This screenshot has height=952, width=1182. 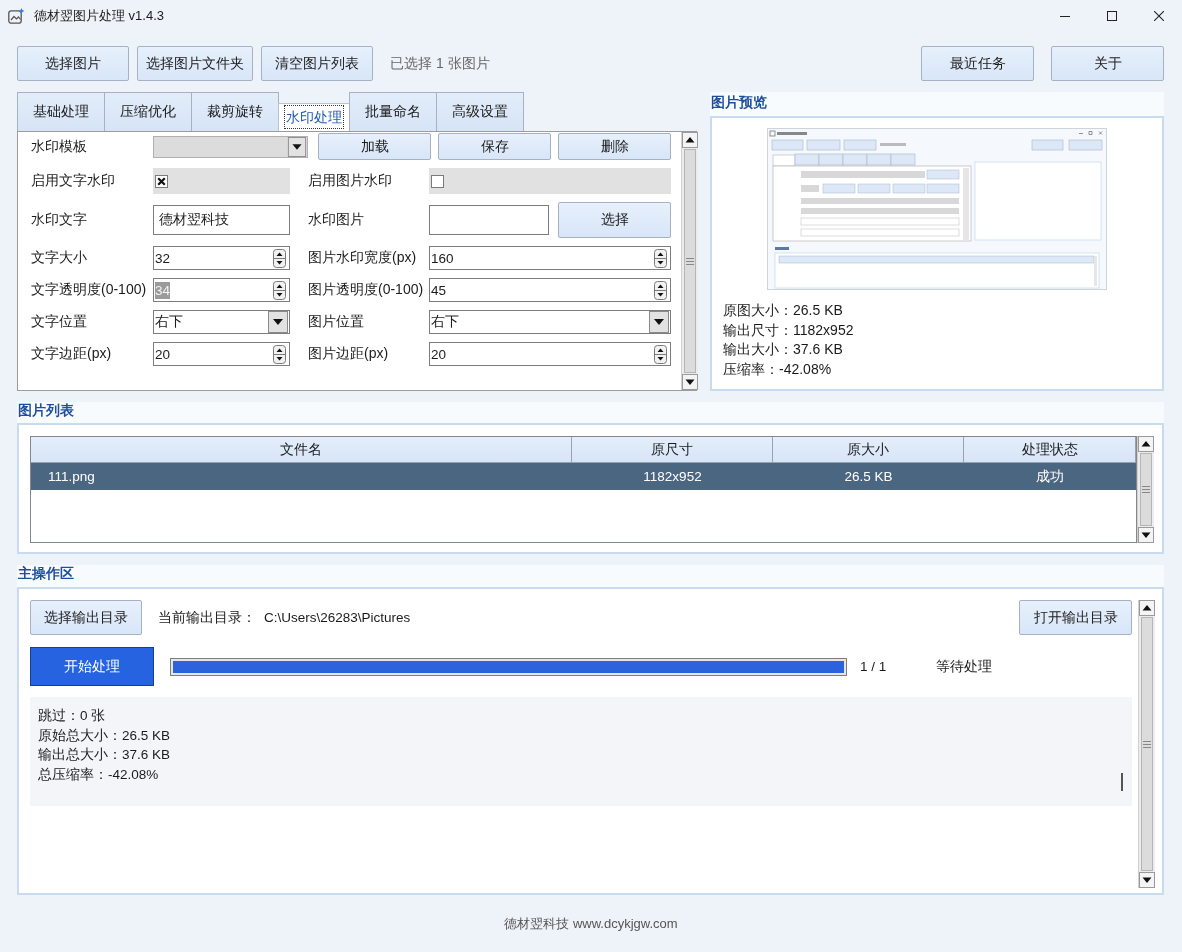 I want to click on start-button: 开始处理, so click(x=92, y=666).